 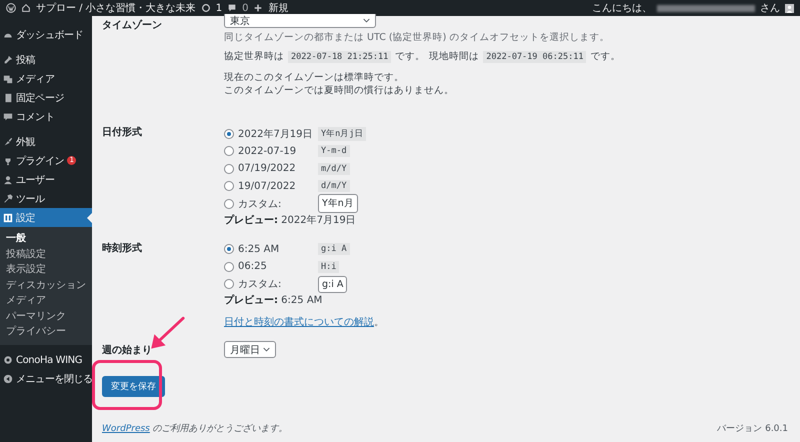 What do you see at coordinates (789, 8) in the screenshot?
I see `avatar-icon` at bounding box center [789, 8].